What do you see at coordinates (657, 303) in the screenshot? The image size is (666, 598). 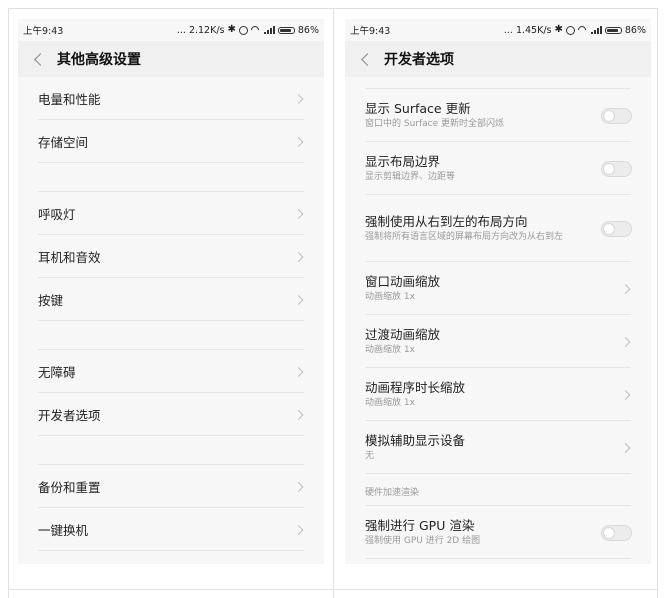 I see `frame-right-line` at bounding box center [657, 303].